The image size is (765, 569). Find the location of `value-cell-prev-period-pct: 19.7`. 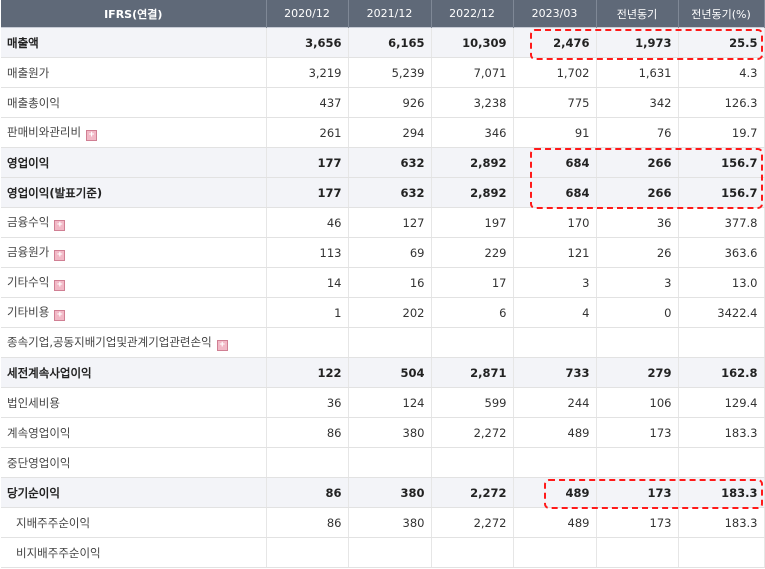

value-cell-prev-period-pct: 19.7 is located at coordinates (721, 132).